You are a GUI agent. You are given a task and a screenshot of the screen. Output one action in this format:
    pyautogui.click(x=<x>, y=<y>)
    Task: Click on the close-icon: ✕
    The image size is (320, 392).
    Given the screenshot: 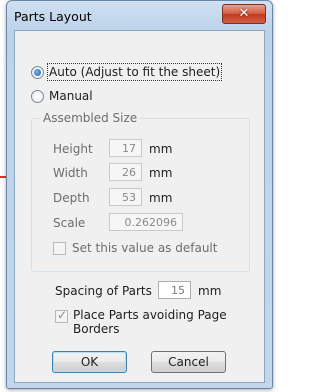 What is the action you would take?
    pyautogui.click(x=244, y=13)
    